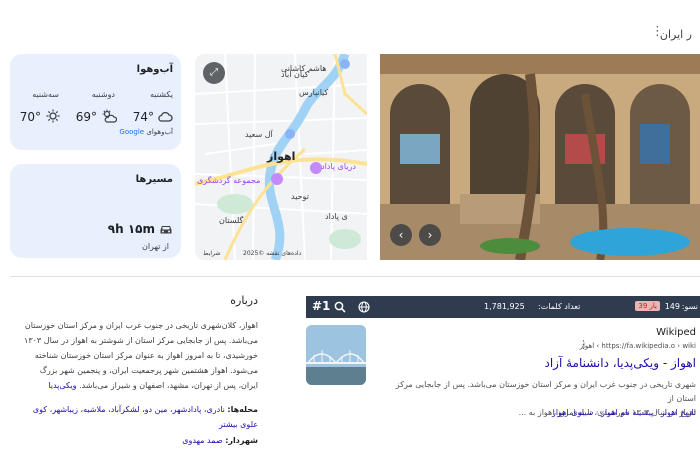 Image resolution: width=700 pixels, height=450 pixels. Describe the element at coordinates (638, 346) in the screenshot. I see `result-url: https://fa.wikipedia.o › wiki › اهواز` at that location.